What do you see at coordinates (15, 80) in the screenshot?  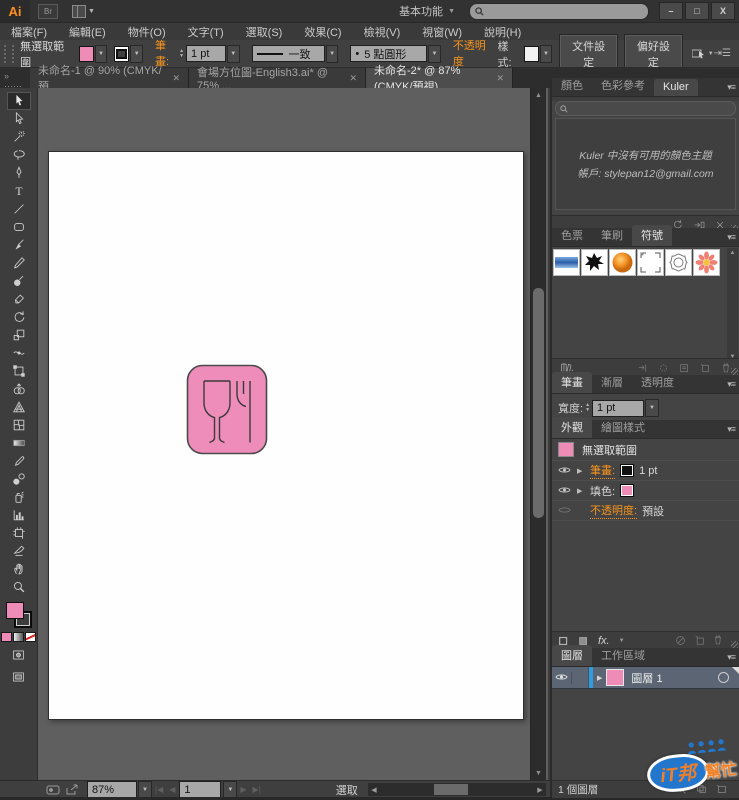 I see `tab-overflow-icon: » ‥‥‥` at bounding box center [15, 80].